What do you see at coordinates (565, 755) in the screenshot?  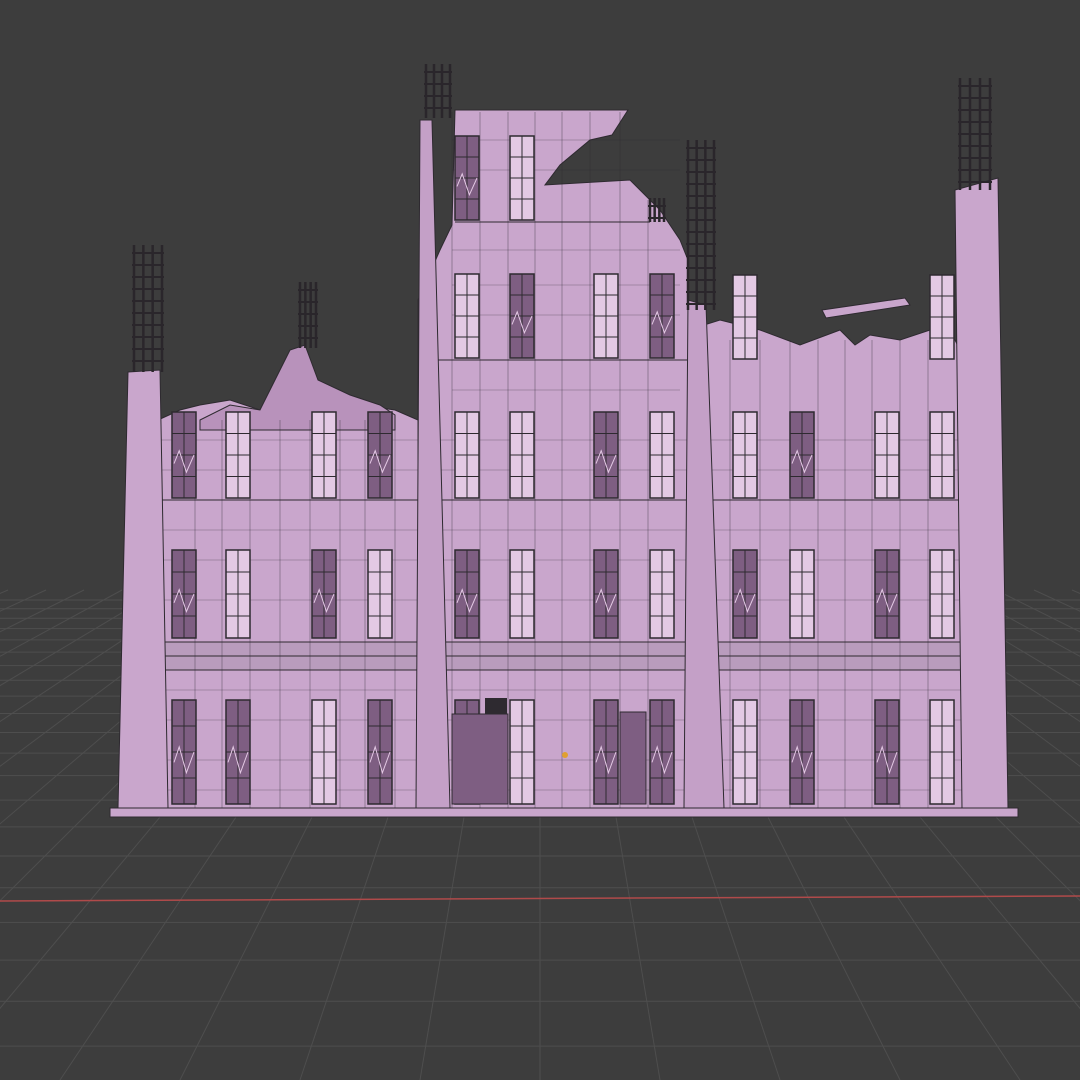 I see `object-origin-dot` at bounding box center [565, 755].